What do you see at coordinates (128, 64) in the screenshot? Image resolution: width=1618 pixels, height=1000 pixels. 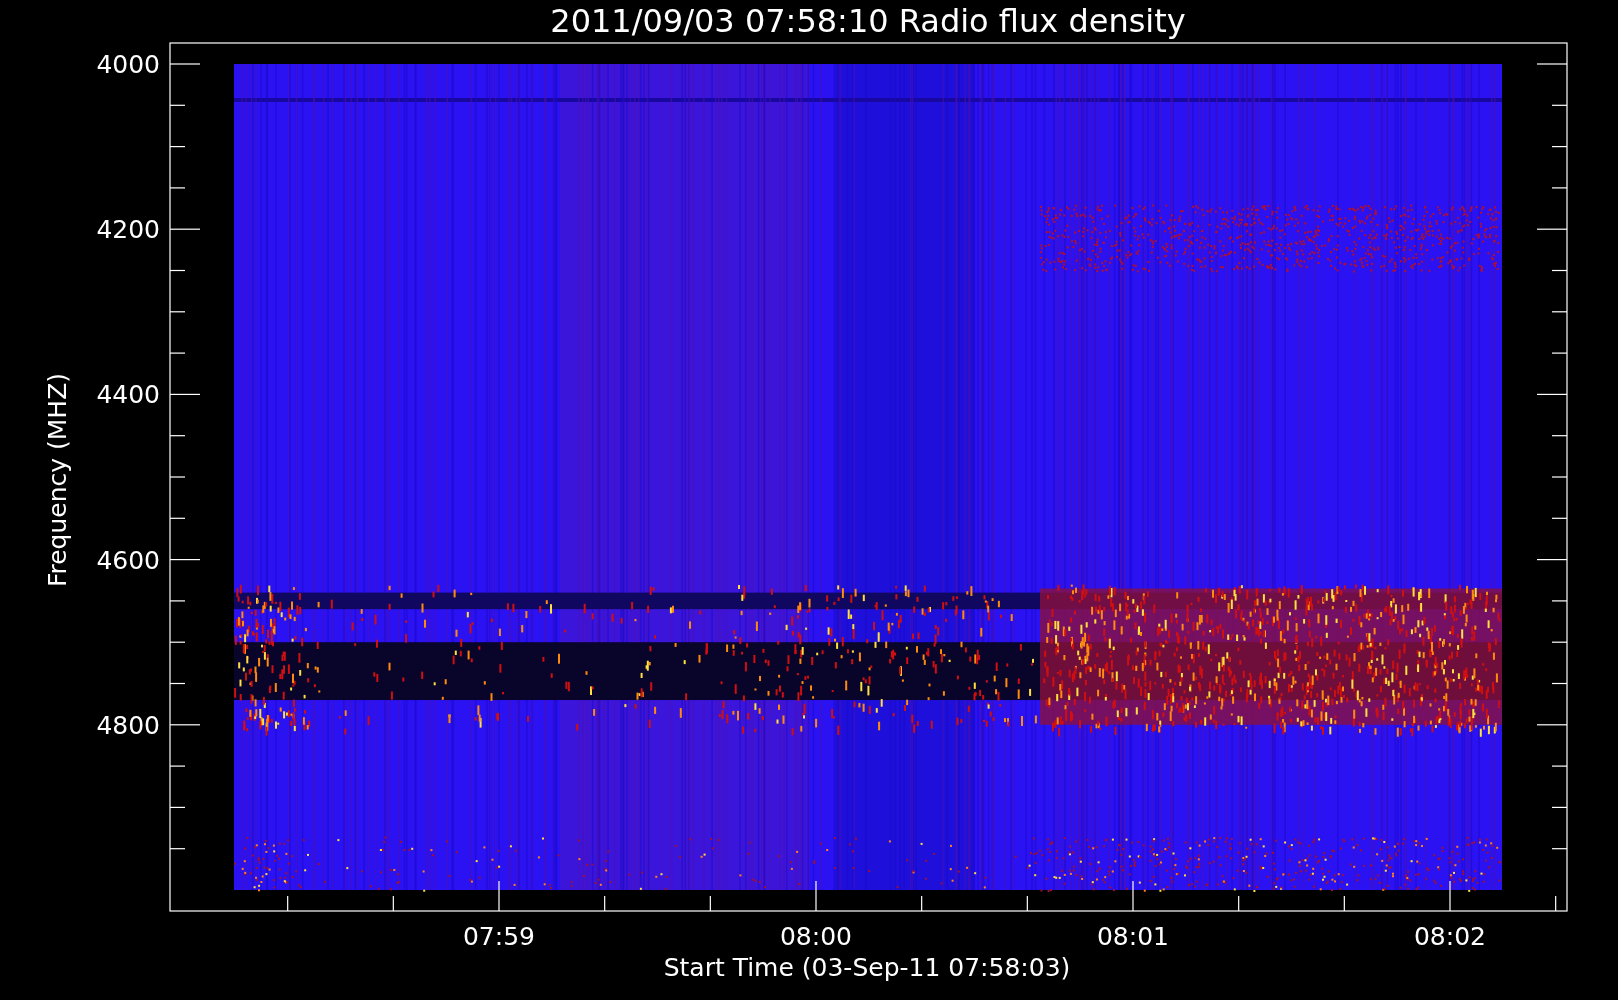 I see `tick-label: 4000` at bounding box center [128, 64].